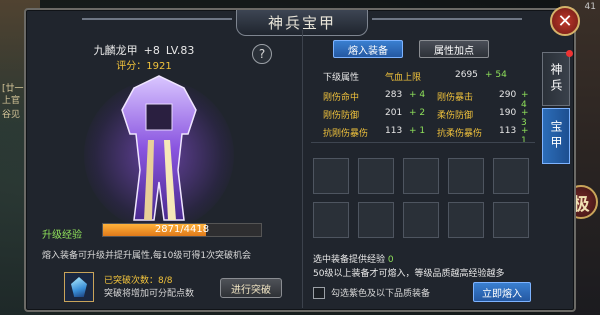 The image size is (600, 315). What do you see at coordinates (394, 113) in the screenshot?
I see `attr-value: 201` at bounding box center [394, 113].